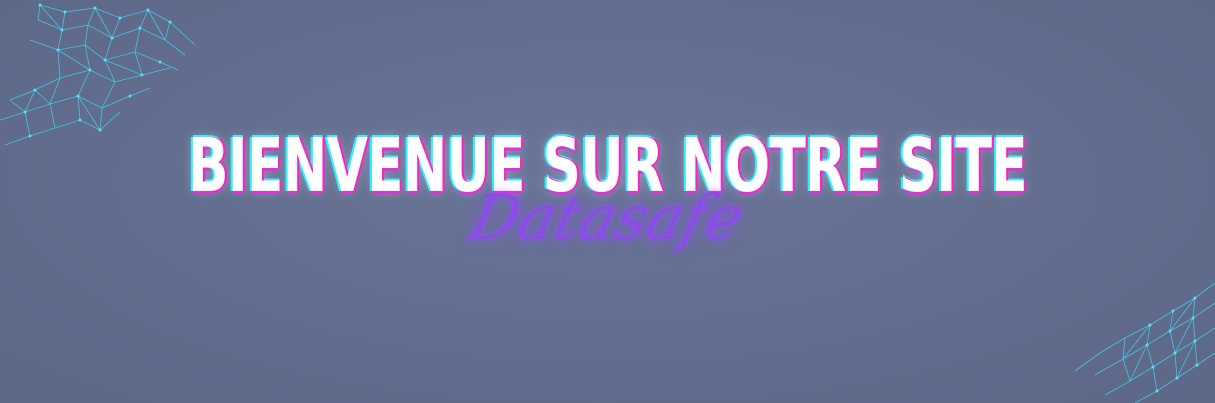  What do you see at coordinates (1140, 343) in the screenshot?
I see `network-mesh-icon` at bounding box center [1140, 343].